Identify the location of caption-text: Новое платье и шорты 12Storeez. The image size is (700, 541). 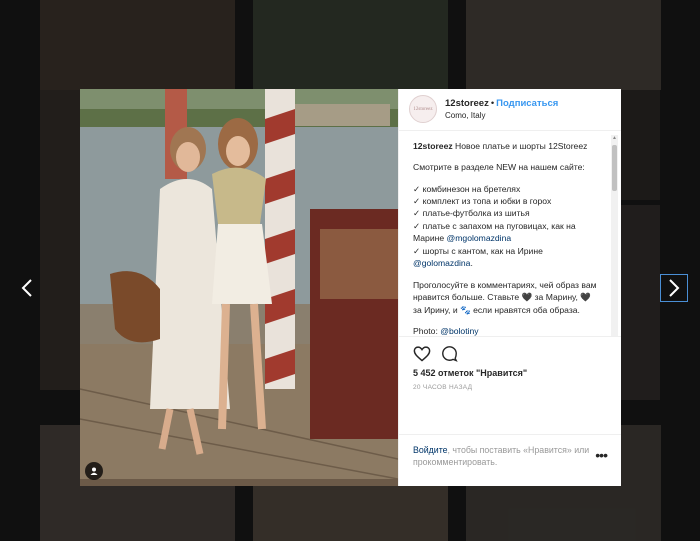
(521, 145).